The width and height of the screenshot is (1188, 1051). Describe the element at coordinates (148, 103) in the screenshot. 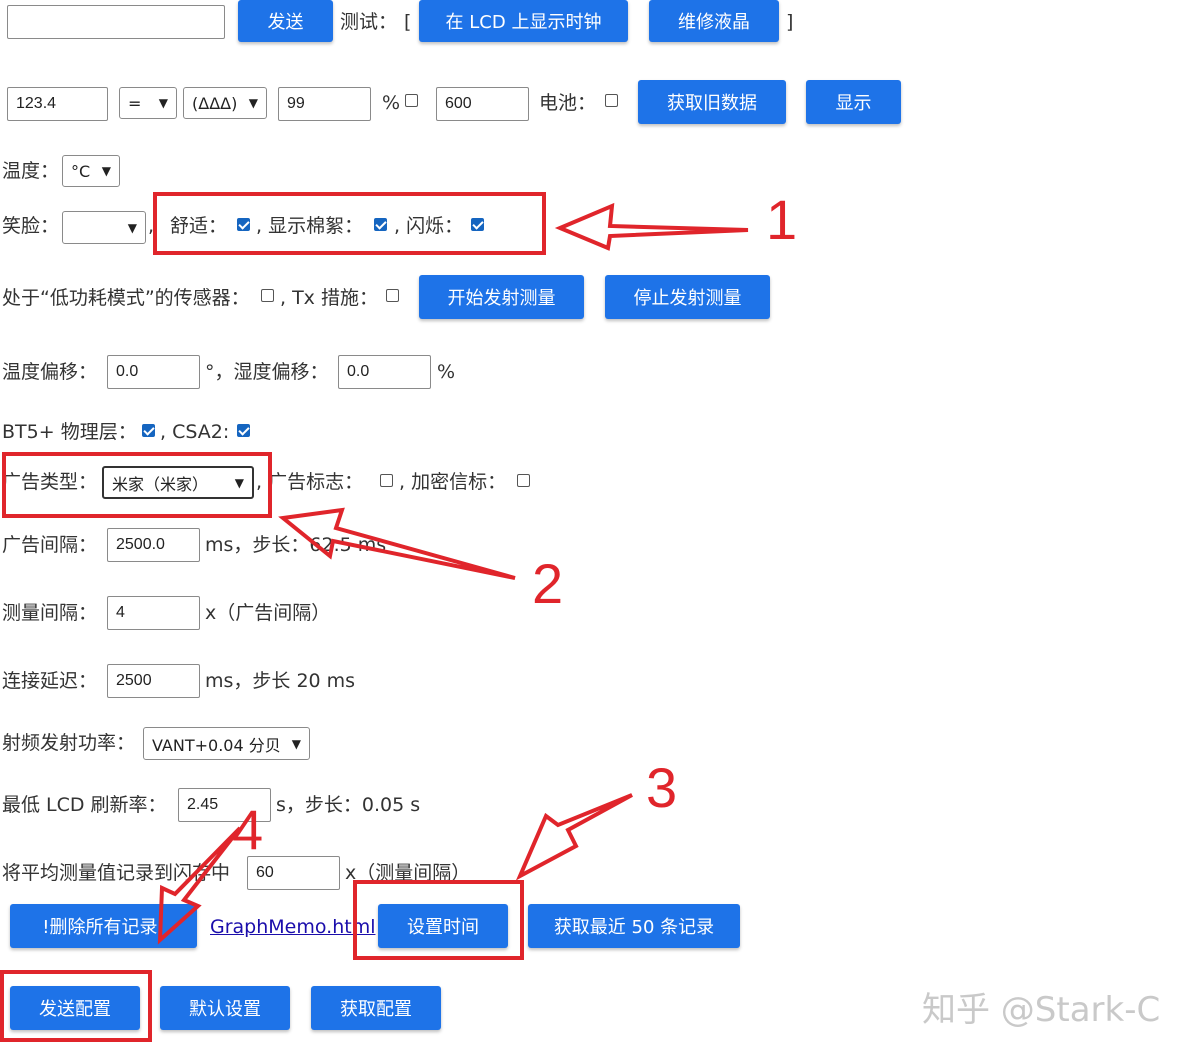

I see `operator-select: = ▼` at that location.